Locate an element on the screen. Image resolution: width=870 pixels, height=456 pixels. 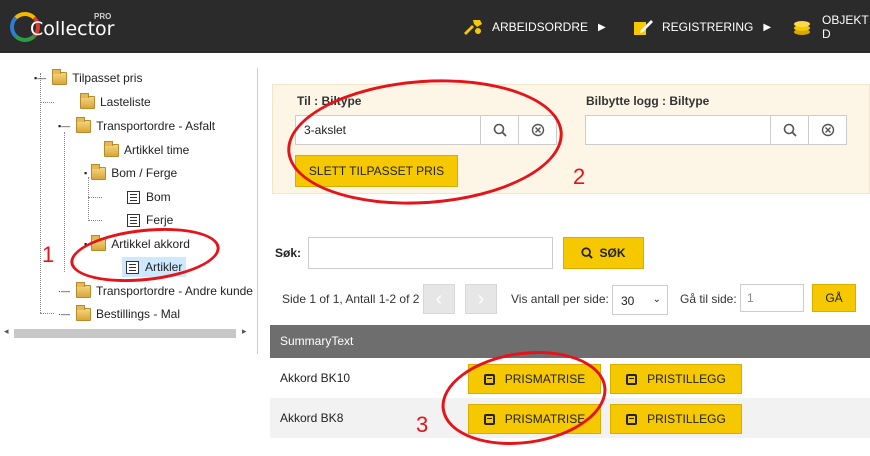
nav-label: ARBEIDSORDRE is located at coordinates (540, 27).